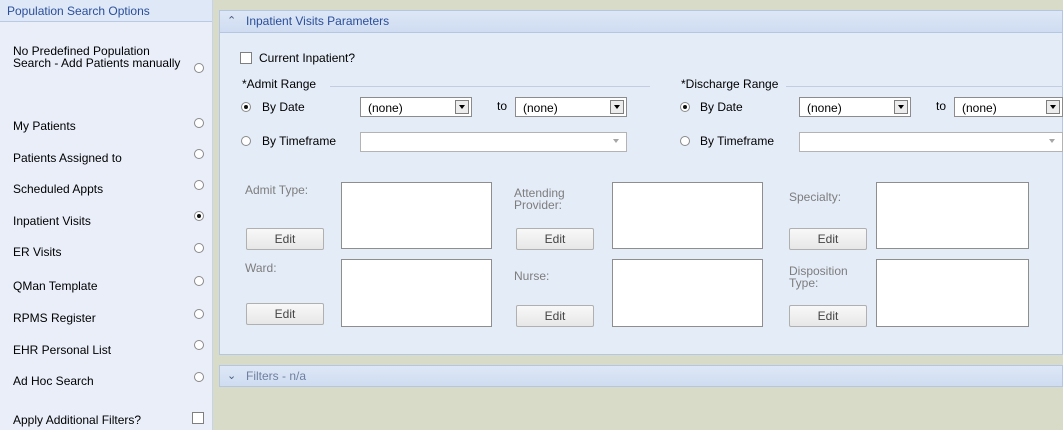 The image size is (1063, 430). Describe the element at coordinates (737, 141) in the screenshot. I see `discharge-by-timeframe-label: By Timeframe` at that location.